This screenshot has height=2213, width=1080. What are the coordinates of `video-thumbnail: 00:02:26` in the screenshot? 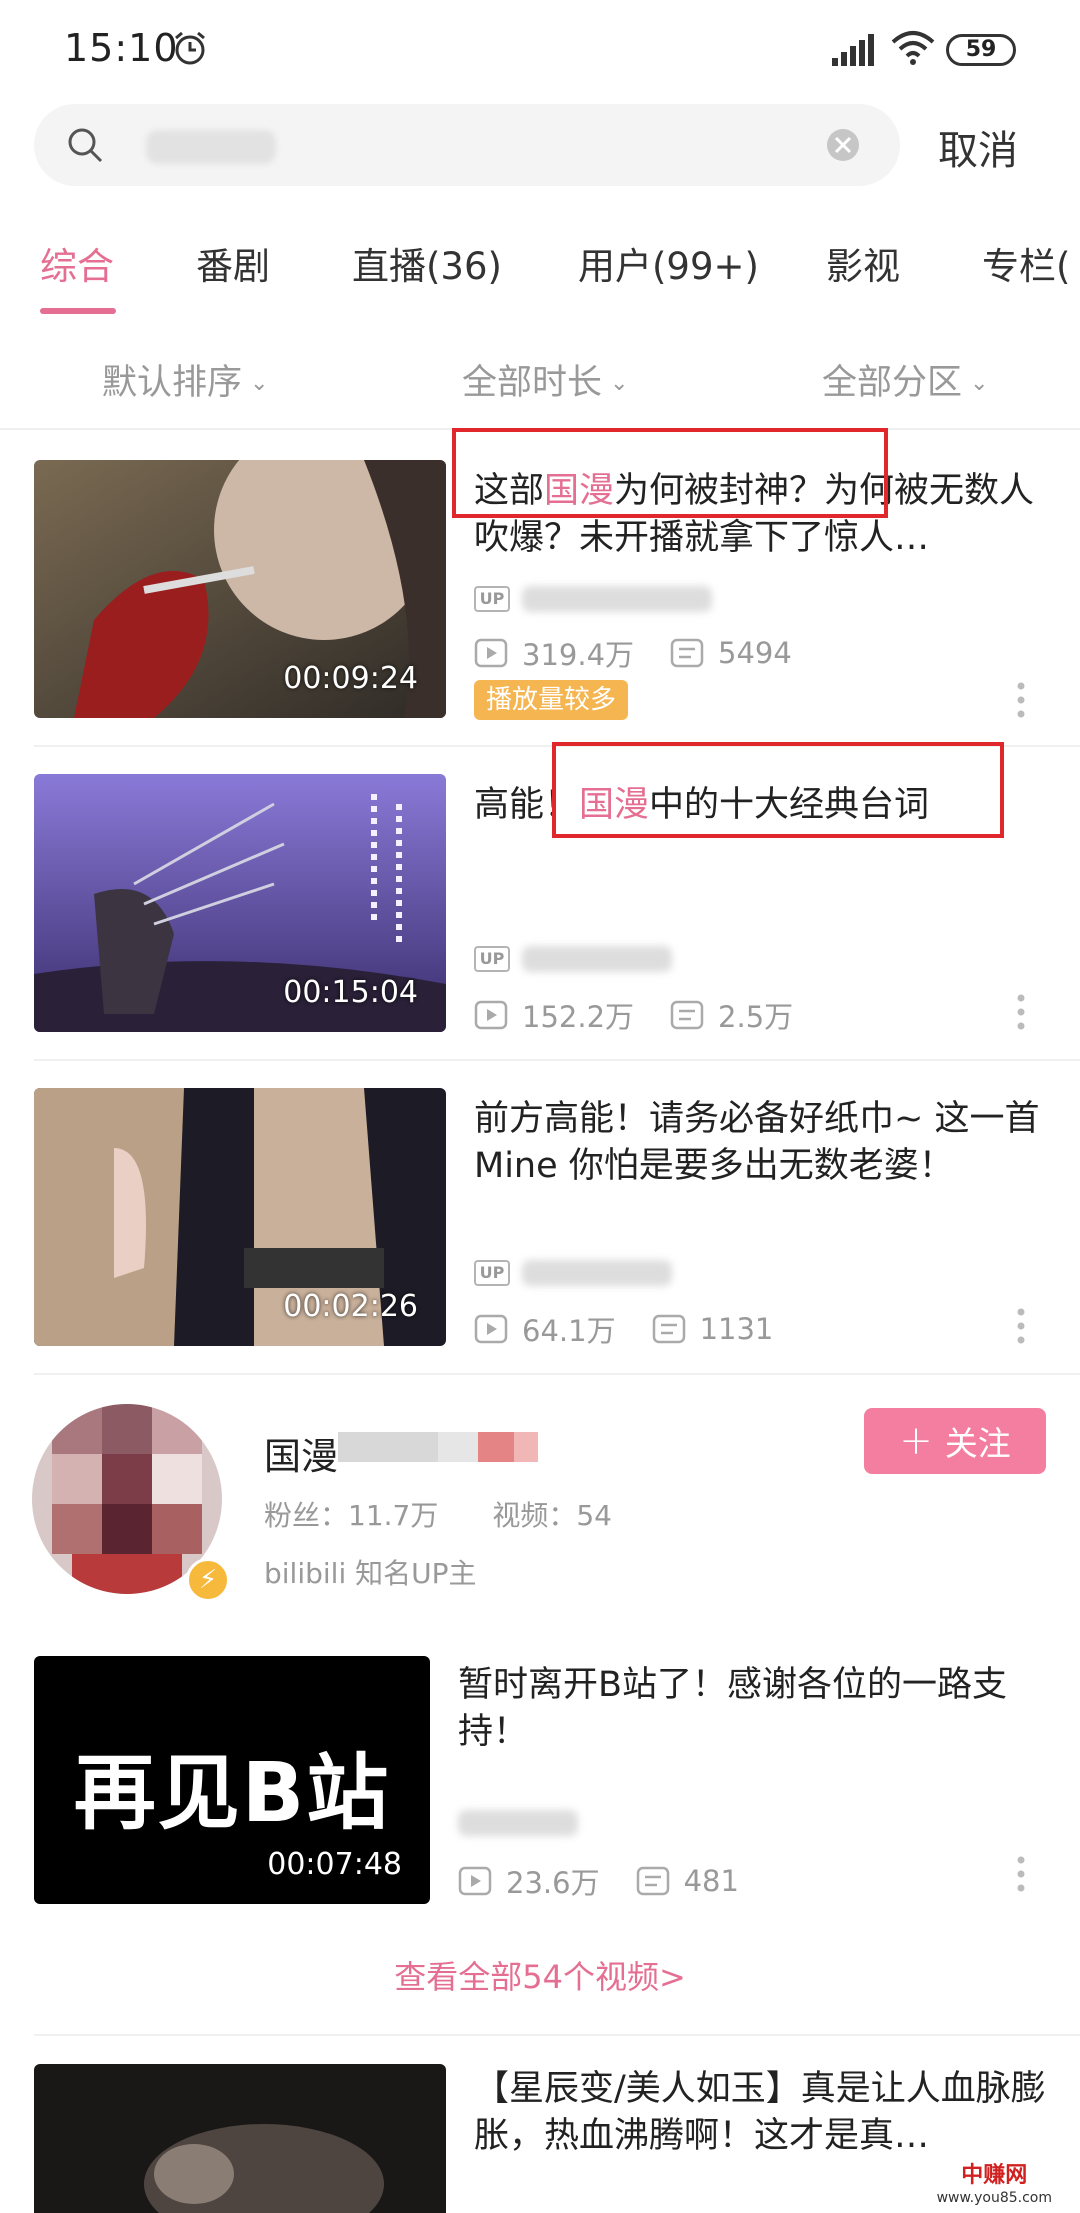 It's located at (240, 1217).